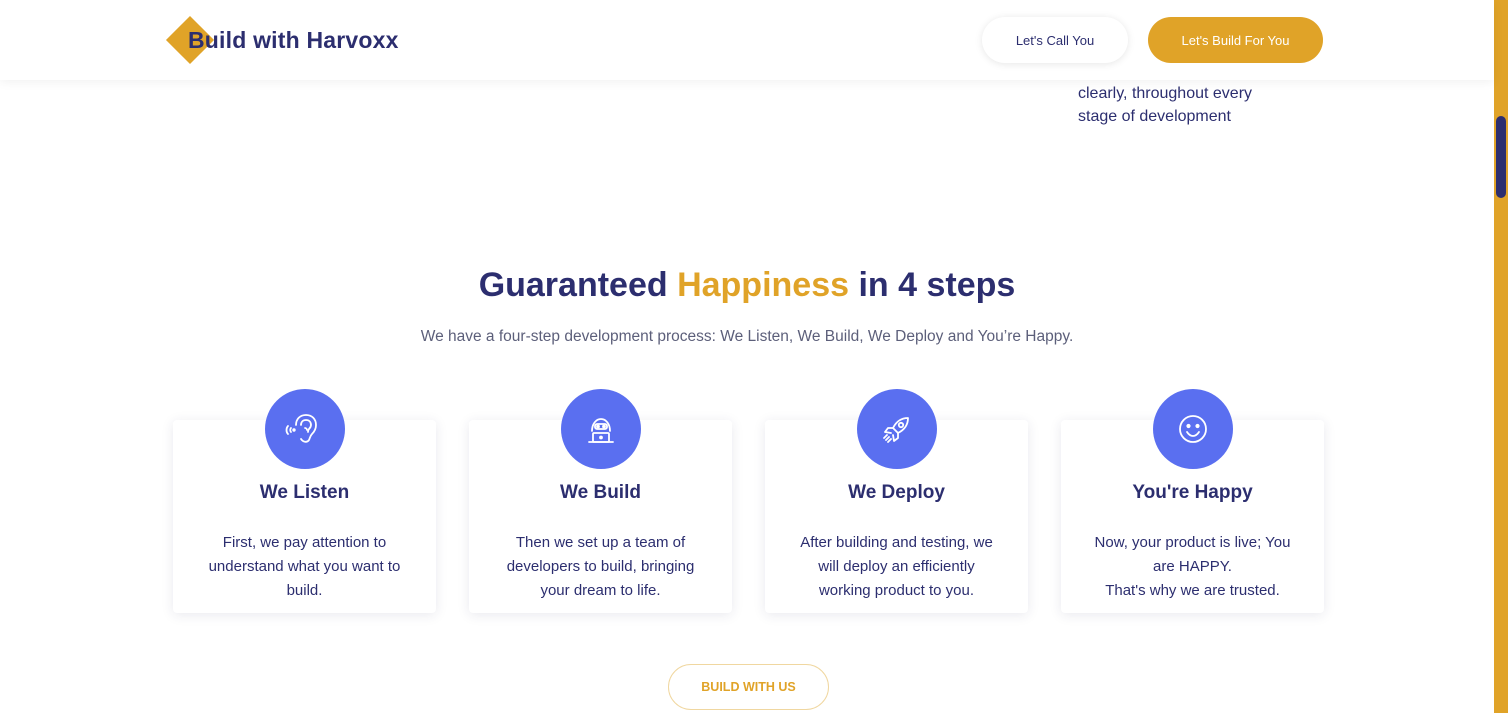 This screenshot has height=713, width=1508. I want to click on smiley-icon, so click(1193, 429).